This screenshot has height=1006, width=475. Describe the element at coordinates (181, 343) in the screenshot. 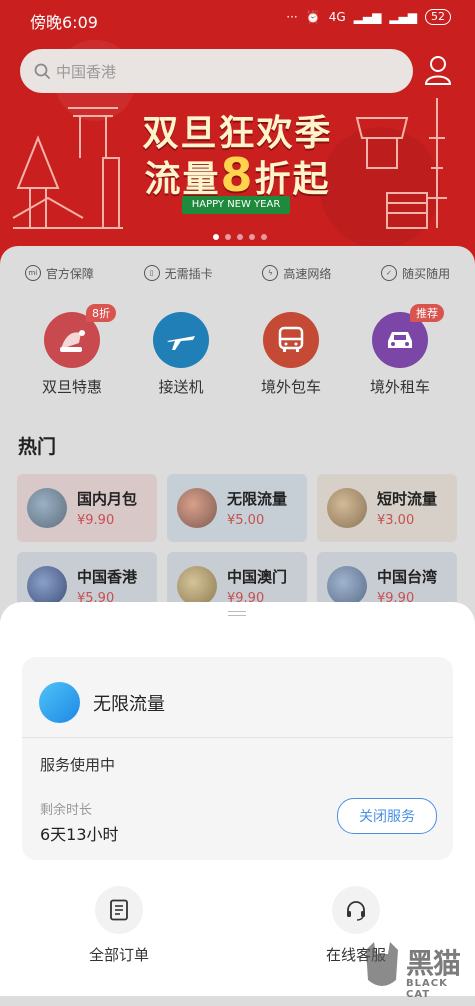

I see `airplane-icon` at that location.